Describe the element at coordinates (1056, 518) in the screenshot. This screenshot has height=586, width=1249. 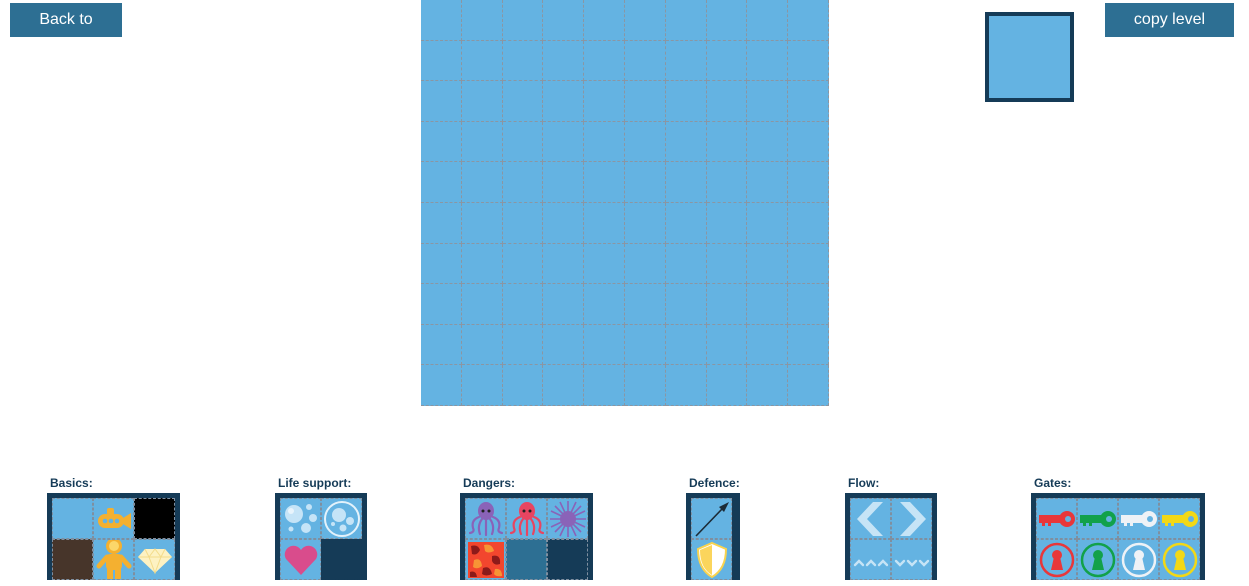
I see `tile-key-red` at that location.